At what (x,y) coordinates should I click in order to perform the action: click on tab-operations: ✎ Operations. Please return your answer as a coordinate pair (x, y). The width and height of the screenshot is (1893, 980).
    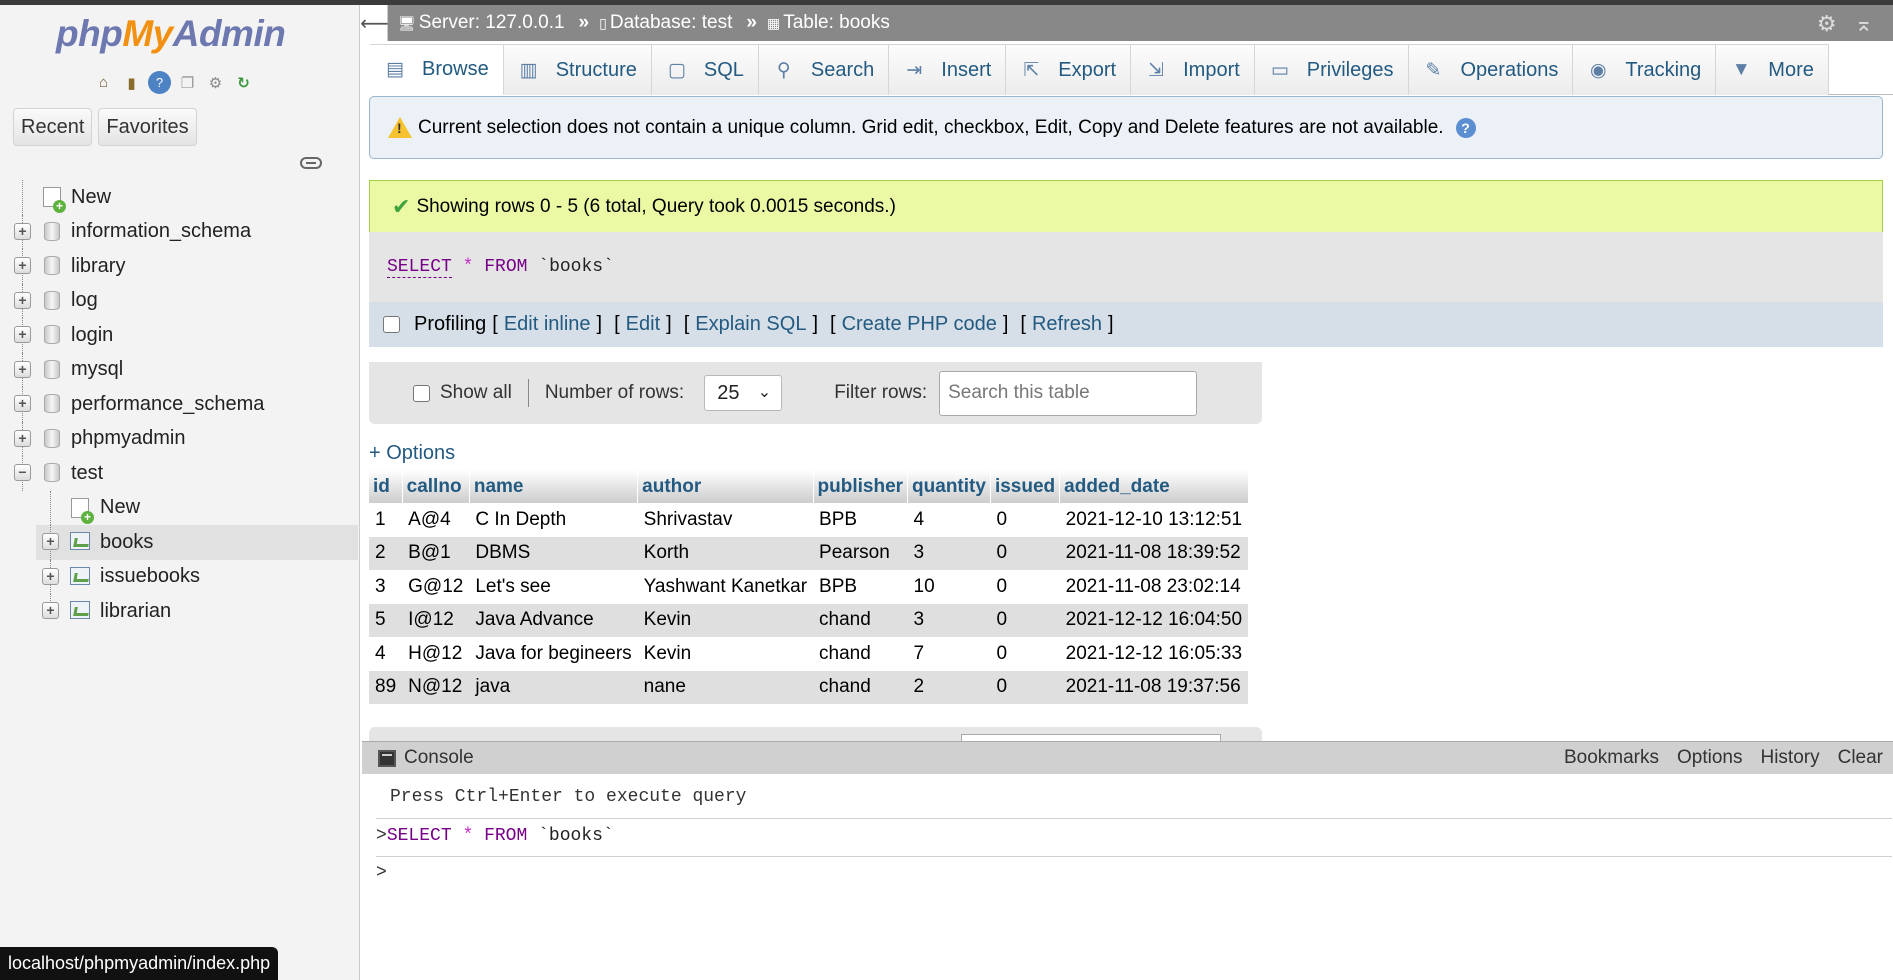
    Looking at the image, I should click on (1491, 69).